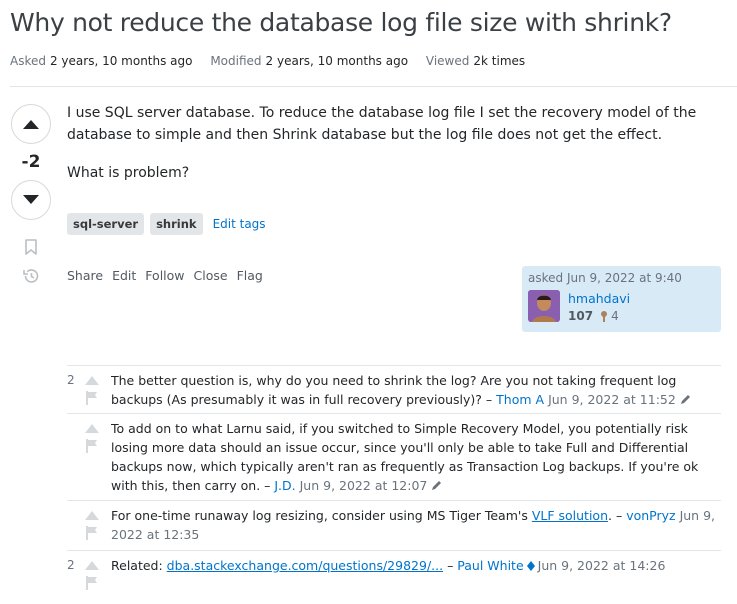 The image size is (737, 604). Describe the element at coordinates (499, 61) in the screenshot. I see `viewed-value: 2k times` at that location.